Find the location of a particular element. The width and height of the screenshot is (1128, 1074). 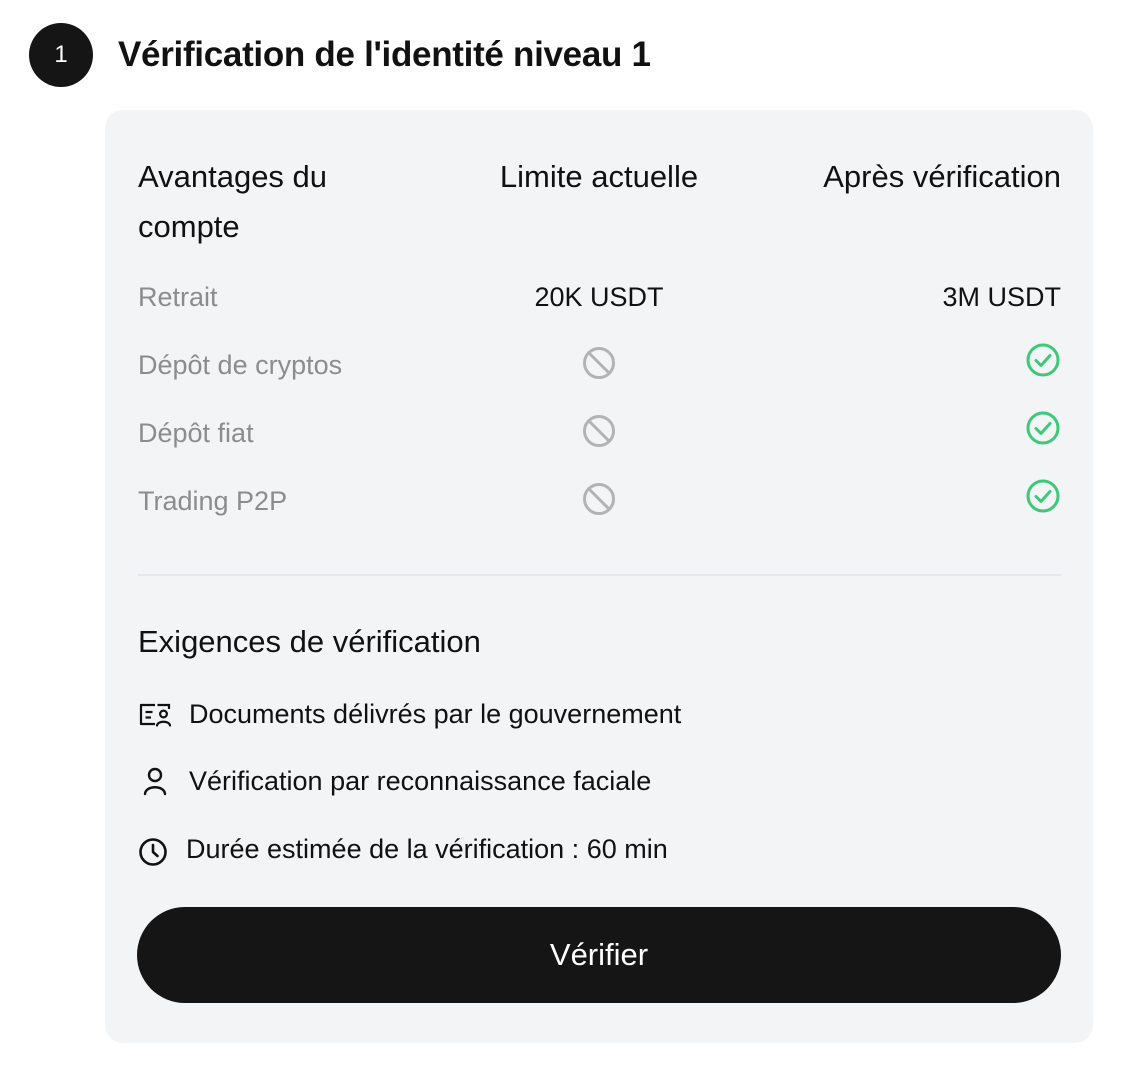

benefit-label: Trading P2P is located at coordinates (213, 501).